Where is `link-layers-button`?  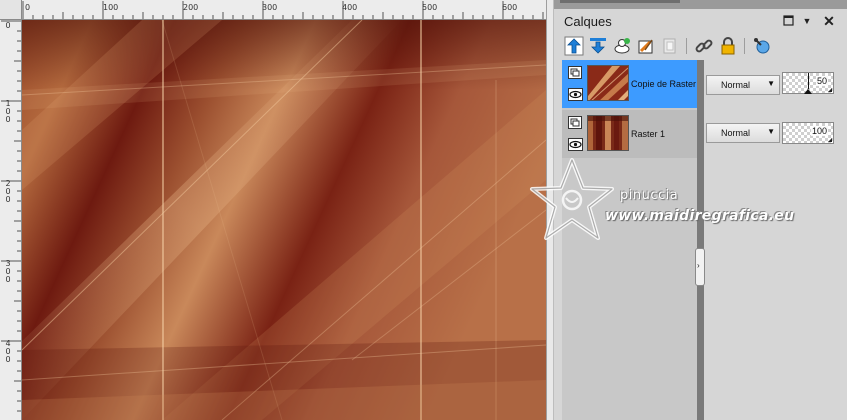 link-layers-button is located at coordinates (704, 46).